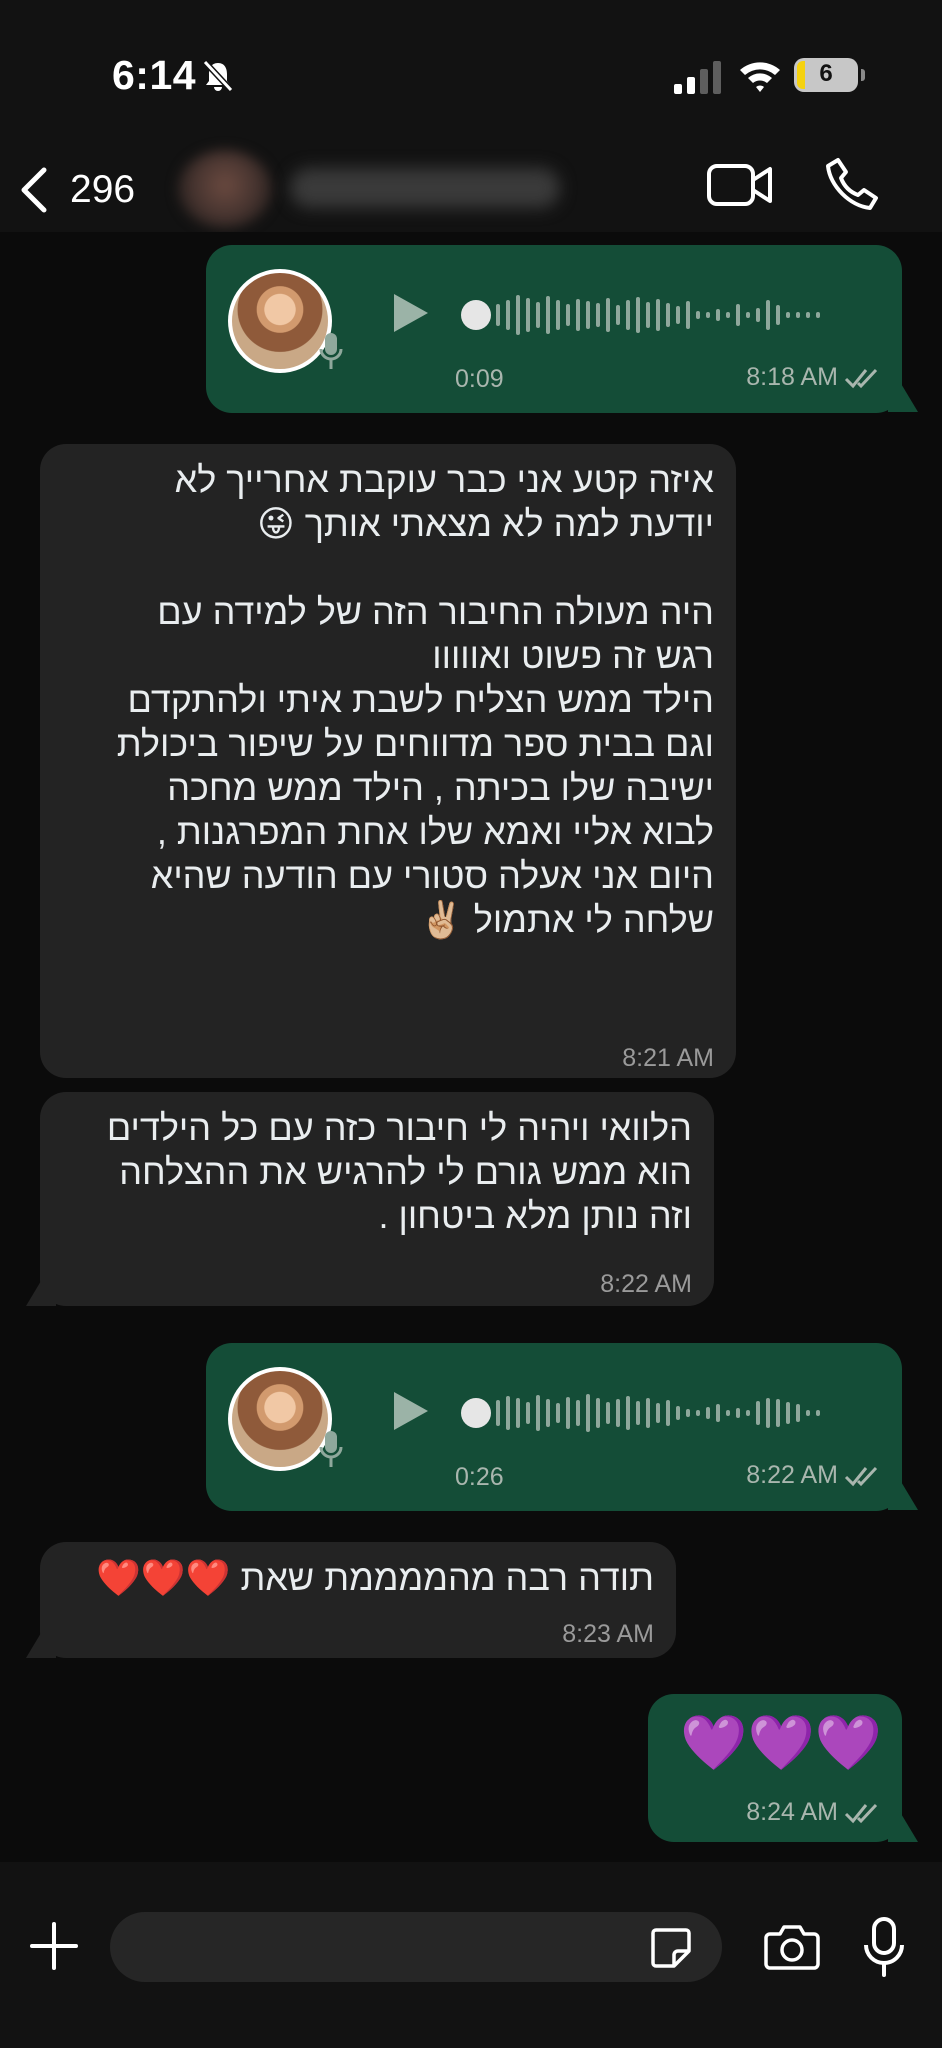 The image size is (942, 2048). I want to click on message-meta: 8:21 AM, so click(668, 1058).